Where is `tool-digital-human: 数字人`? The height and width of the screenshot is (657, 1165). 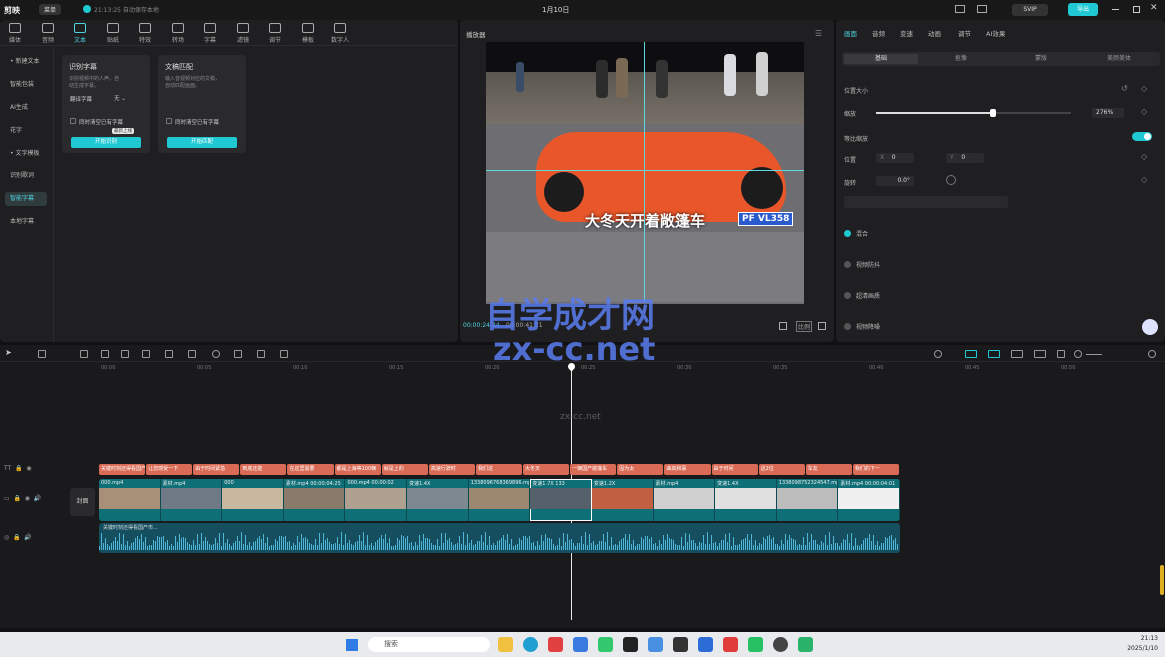
tool-digital-human: 数字人 is located at coordinates (340, 33).